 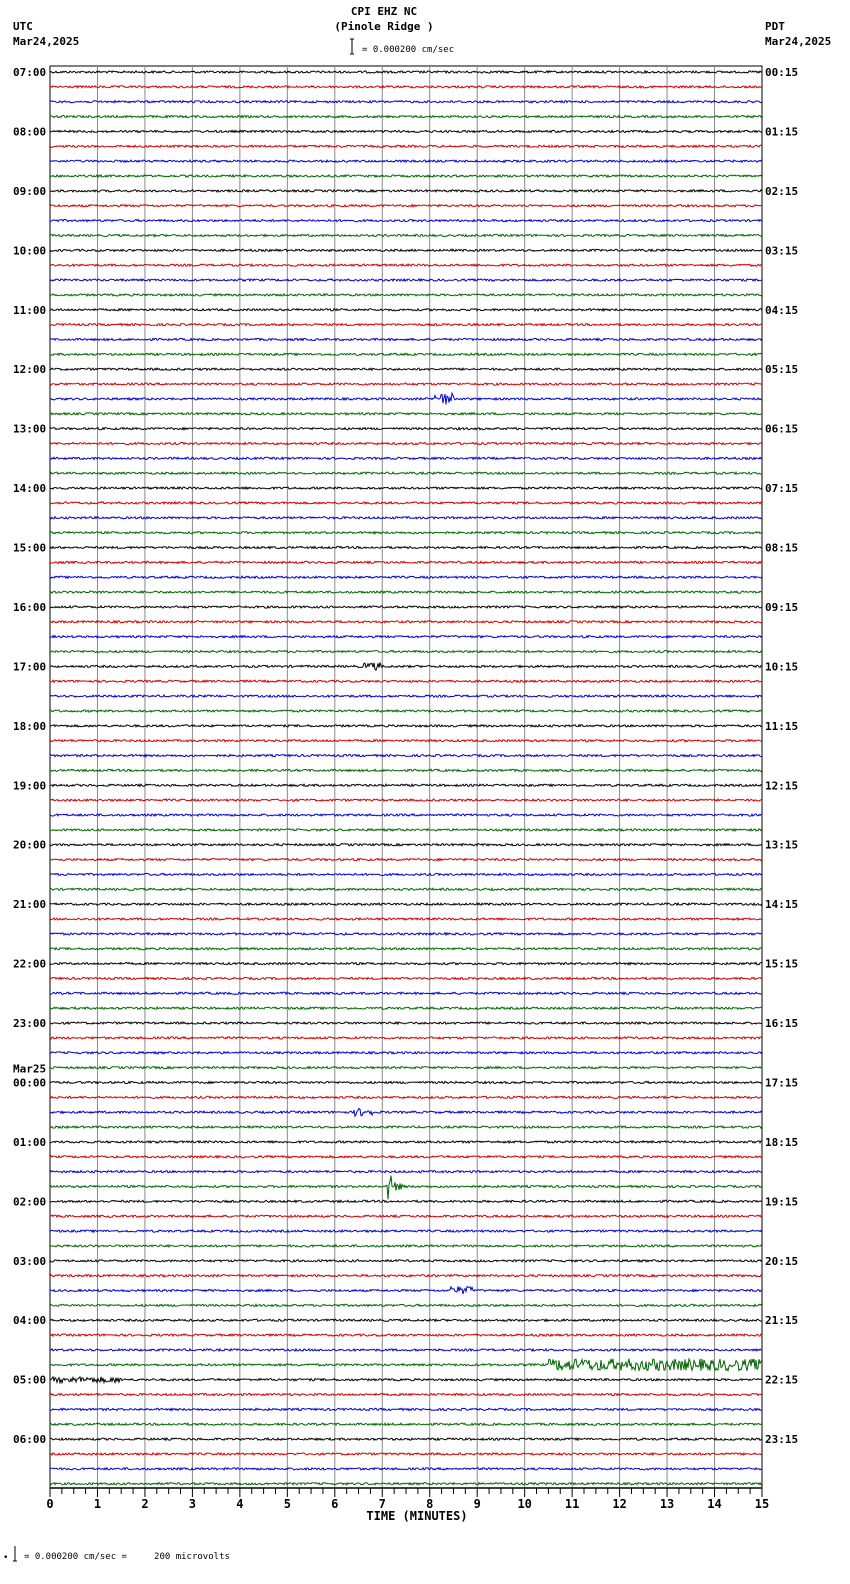 What do you see at coordinates (29, 131) in the screenshot?
I see `utc-hour-label: 08:00` at bounding box center [29, 131].